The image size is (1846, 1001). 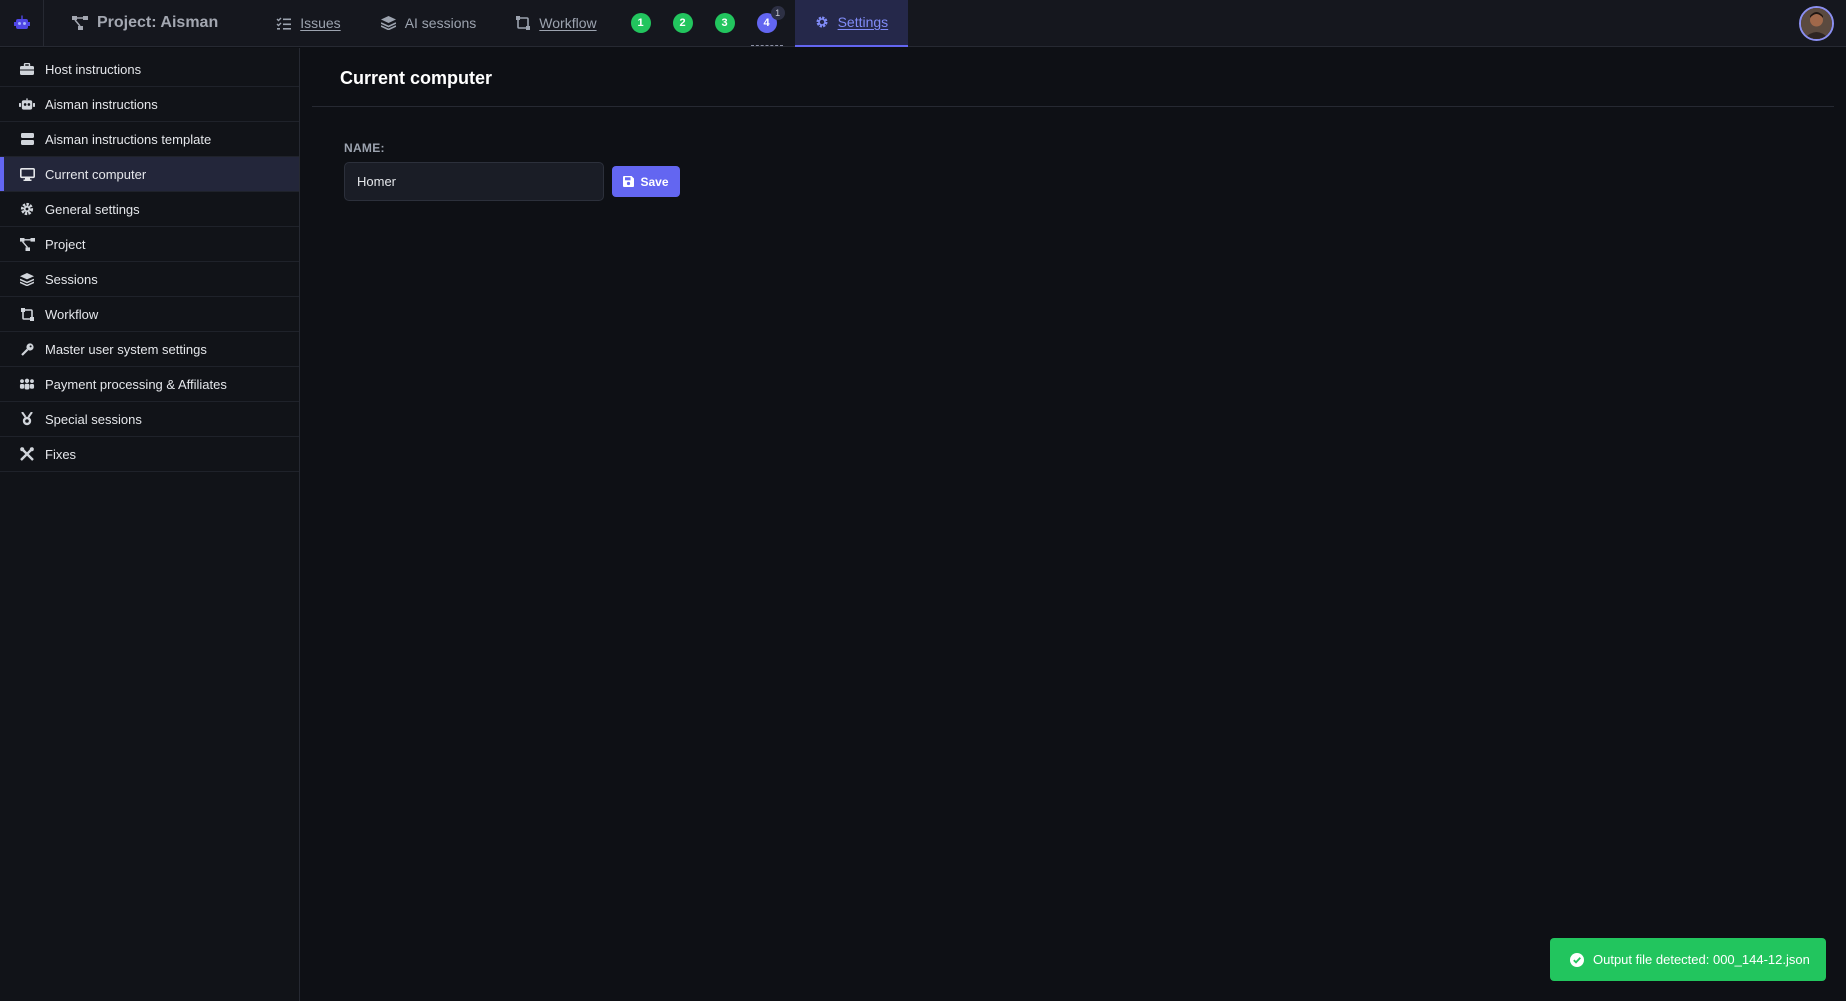 What do you see at coordinates (629, 181) in the screenshot?
I see `floppy-disk-icon` at bounding box center [629, 181].